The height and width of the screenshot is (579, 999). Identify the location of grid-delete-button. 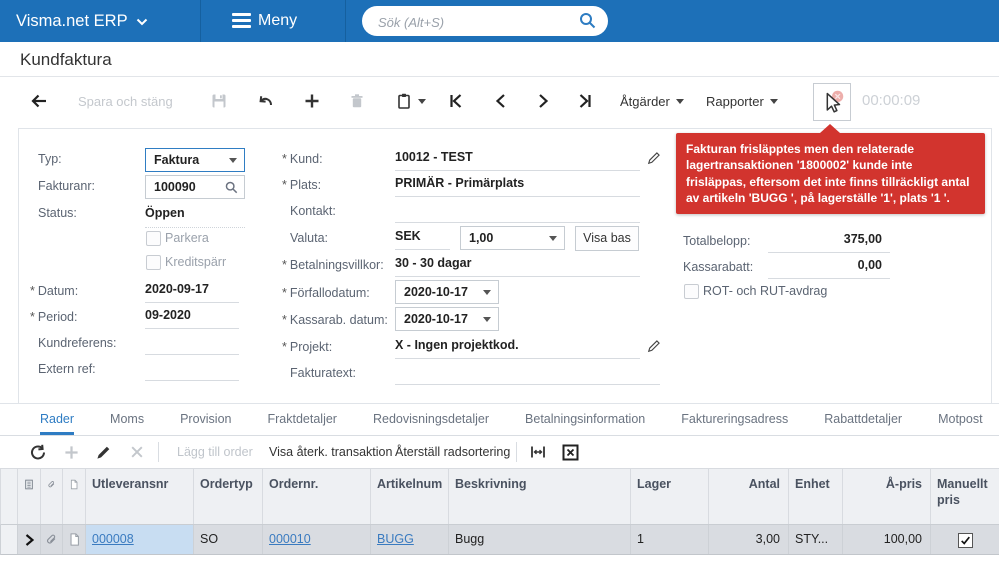
(137, 452).